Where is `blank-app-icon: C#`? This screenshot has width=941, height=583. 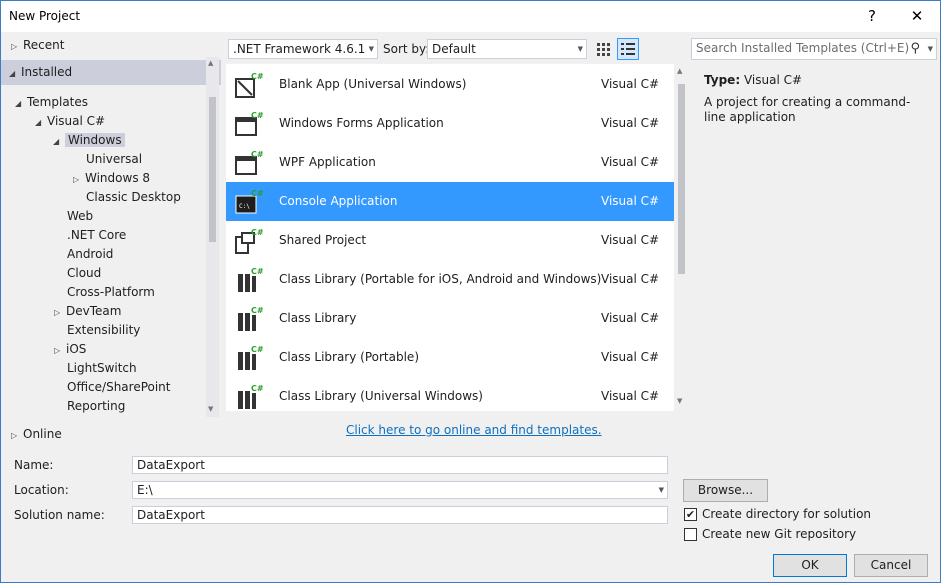 blank-app-icon: C# is located at coordinates (249, 85).